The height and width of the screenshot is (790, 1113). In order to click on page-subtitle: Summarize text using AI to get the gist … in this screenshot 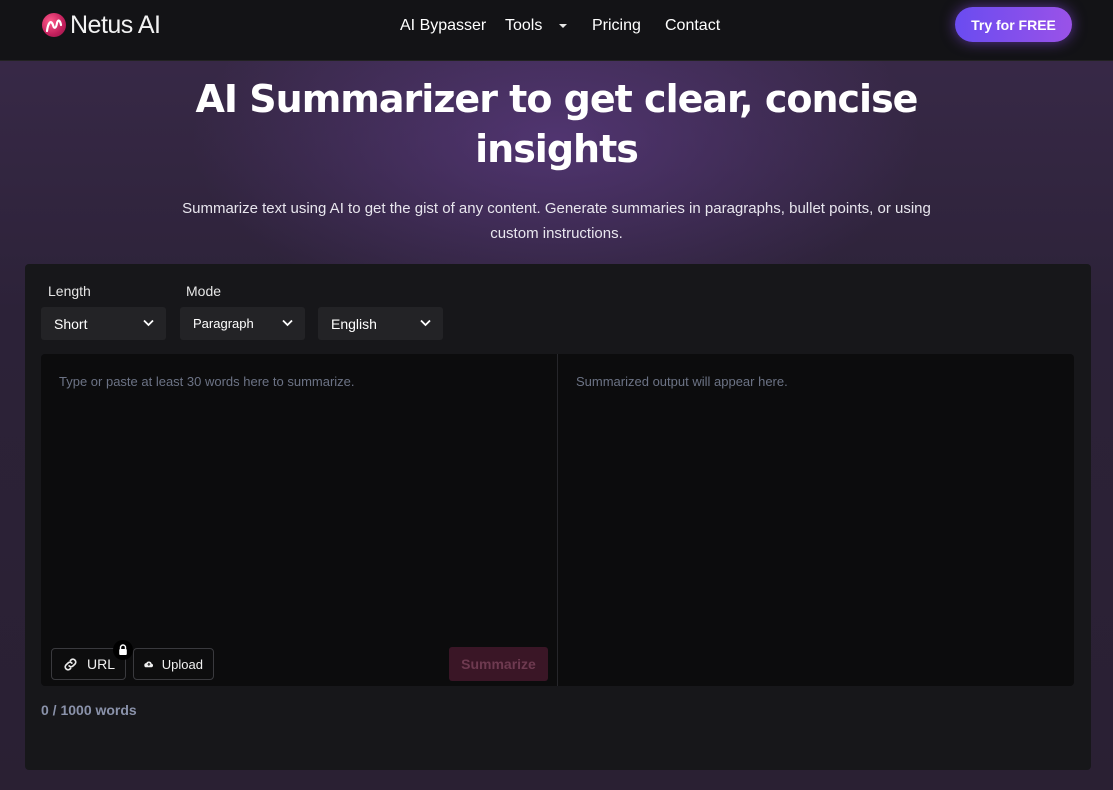, I will do `click(556, 221)`.